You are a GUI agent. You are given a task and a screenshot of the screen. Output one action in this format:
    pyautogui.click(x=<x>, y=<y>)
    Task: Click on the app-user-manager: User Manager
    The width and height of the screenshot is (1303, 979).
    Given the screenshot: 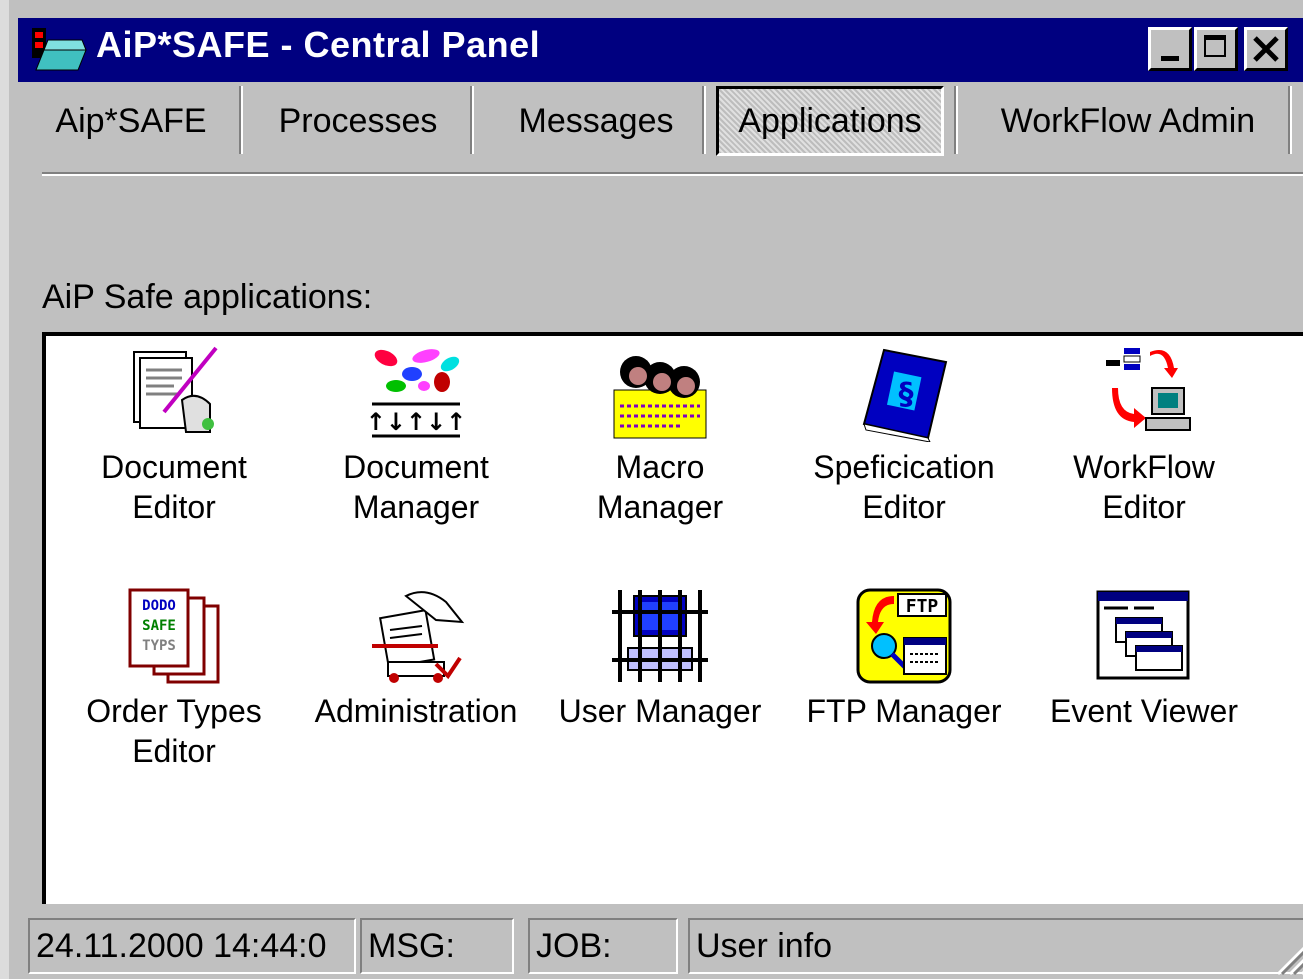 What is the action you would take?
    pyautogui.click(x=660, y=658)
    